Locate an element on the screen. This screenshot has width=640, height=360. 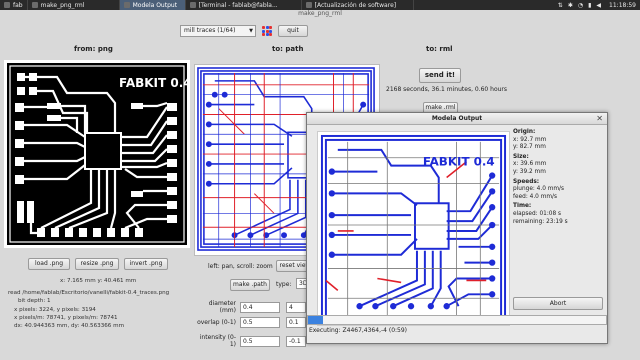
mode-select: mill traces (1/64) ▼ is located at coordinates (218, 31).